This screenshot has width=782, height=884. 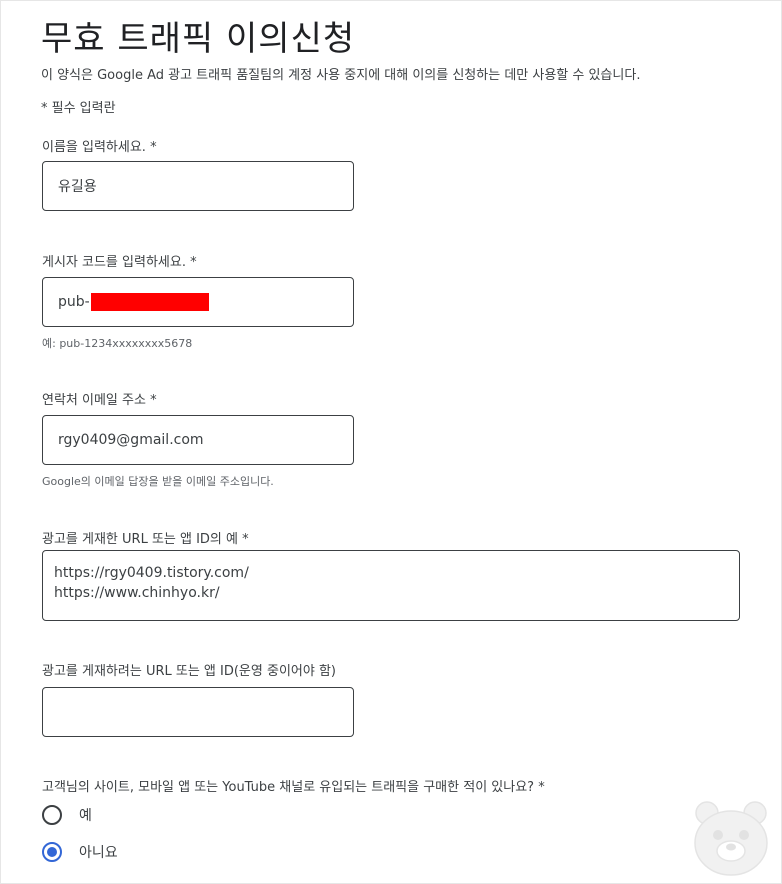 What do you see at coordinates (67, 815) in the screenshot?
I see `radio-option-yes: 예` at bounding box center [67, 815].